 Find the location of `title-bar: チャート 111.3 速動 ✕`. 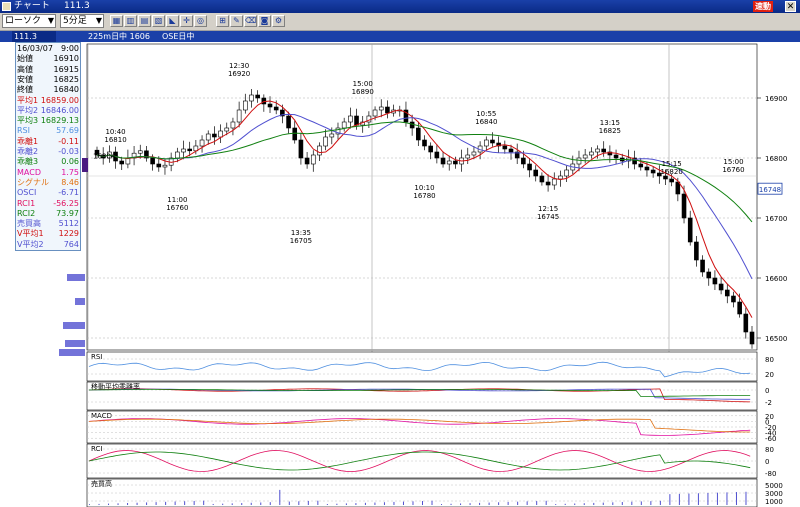

title-bar: チャート 111.3 速動 ✕ is located at coordinates (400, 6).